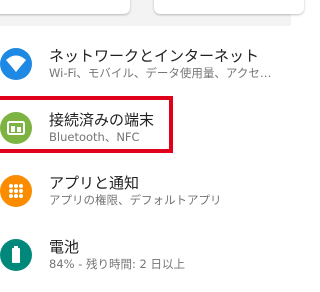  Describe the element at coordinates (135, 200) in the screenshot. I see `settings-item-subtitle: アプリの権限、デフォルトアプリ` at that location.